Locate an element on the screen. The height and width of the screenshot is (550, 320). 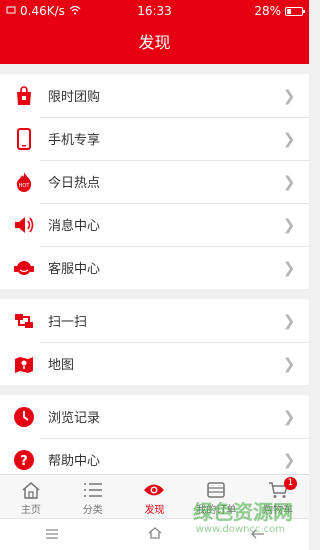
tab-home: 主页 is located at coordinates (31, 496).